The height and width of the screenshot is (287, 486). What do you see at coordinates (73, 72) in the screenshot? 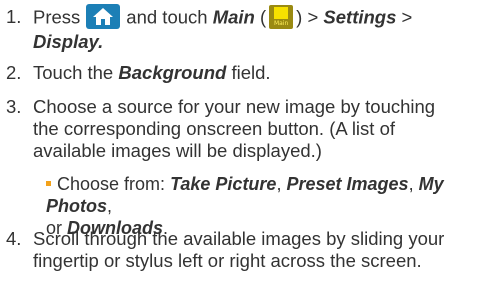
I see `step-text-segment: Touch the` at bounding box center [73, 72].